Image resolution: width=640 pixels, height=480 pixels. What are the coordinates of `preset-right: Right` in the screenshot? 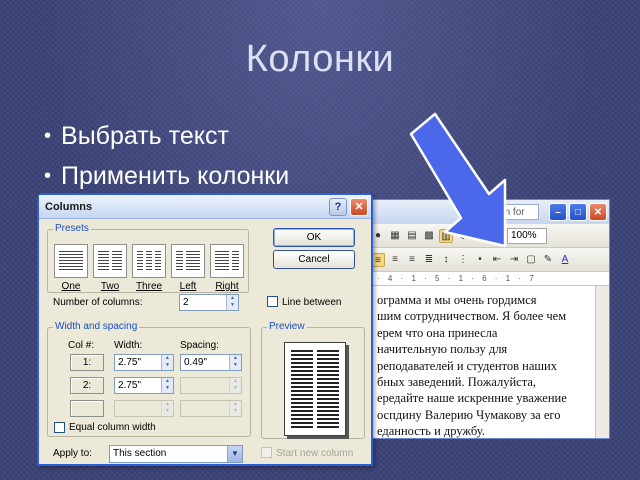 It's located at (227, 268).